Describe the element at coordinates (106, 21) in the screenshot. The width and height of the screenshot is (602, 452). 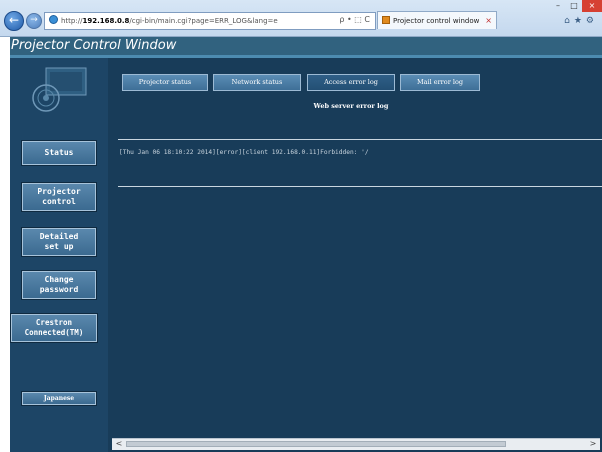
I see `address-host: 192.168.0.8` at that location.